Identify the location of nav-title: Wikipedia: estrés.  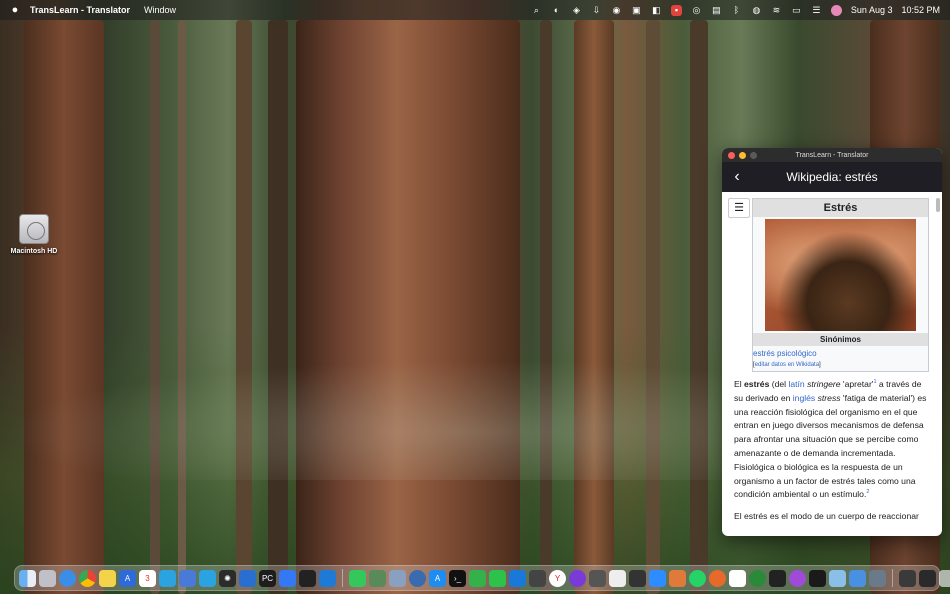
(832, 177).